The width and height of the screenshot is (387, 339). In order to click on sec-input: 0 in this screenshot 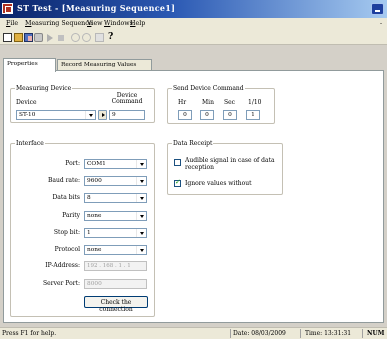, I will do `click(230, 115)`.